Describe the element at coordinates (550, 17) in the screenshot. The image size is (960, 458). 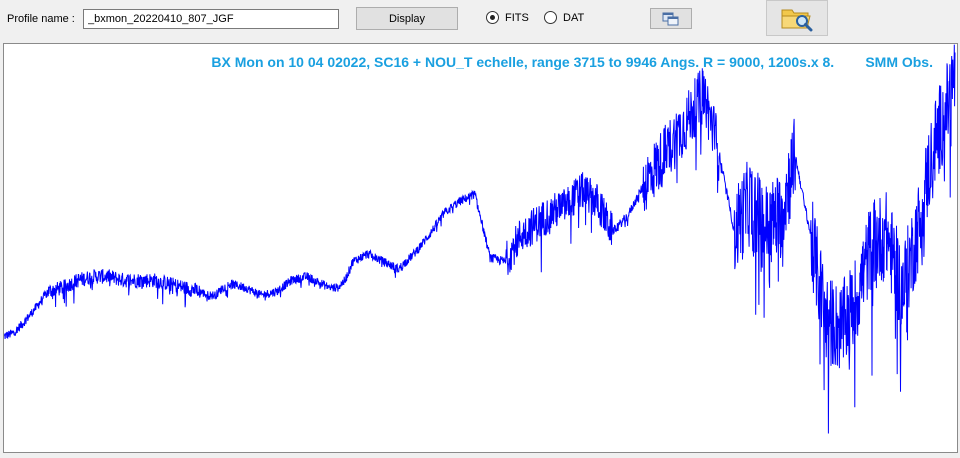
I see `radio-dat-indicator` at that location.